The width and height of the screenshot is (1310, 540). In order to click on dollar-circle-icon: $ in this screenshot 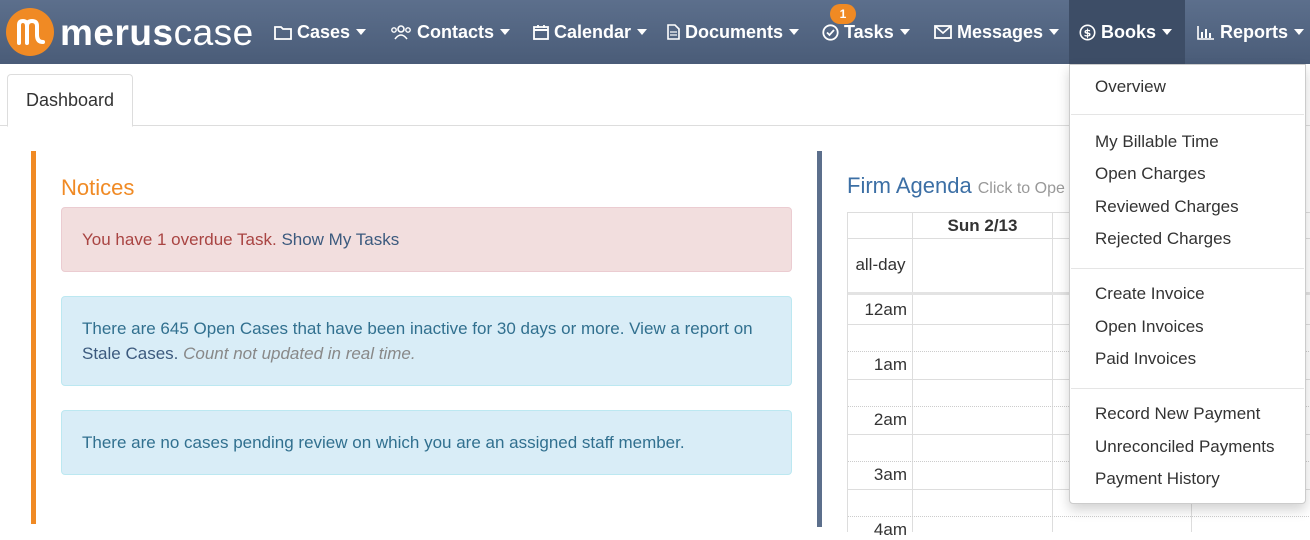, I will do `click(1087, 32)`.